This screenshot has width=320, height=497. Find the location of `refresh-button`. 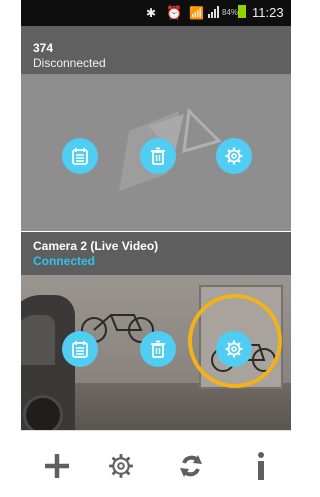

refresh-button is located at coordinates (191, 466).